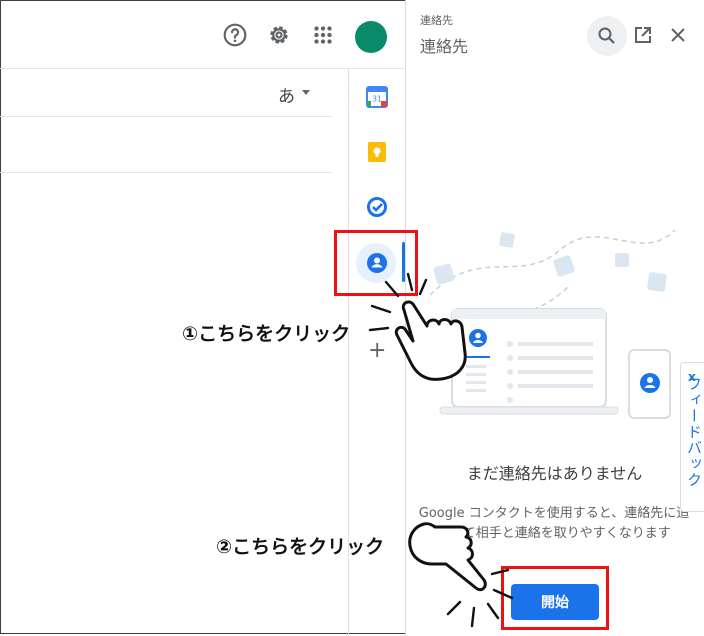 Image resolution: width=704 pixels, height=636 pixels. I want to click on feedback-label: フィードバック, so click(694, 432).